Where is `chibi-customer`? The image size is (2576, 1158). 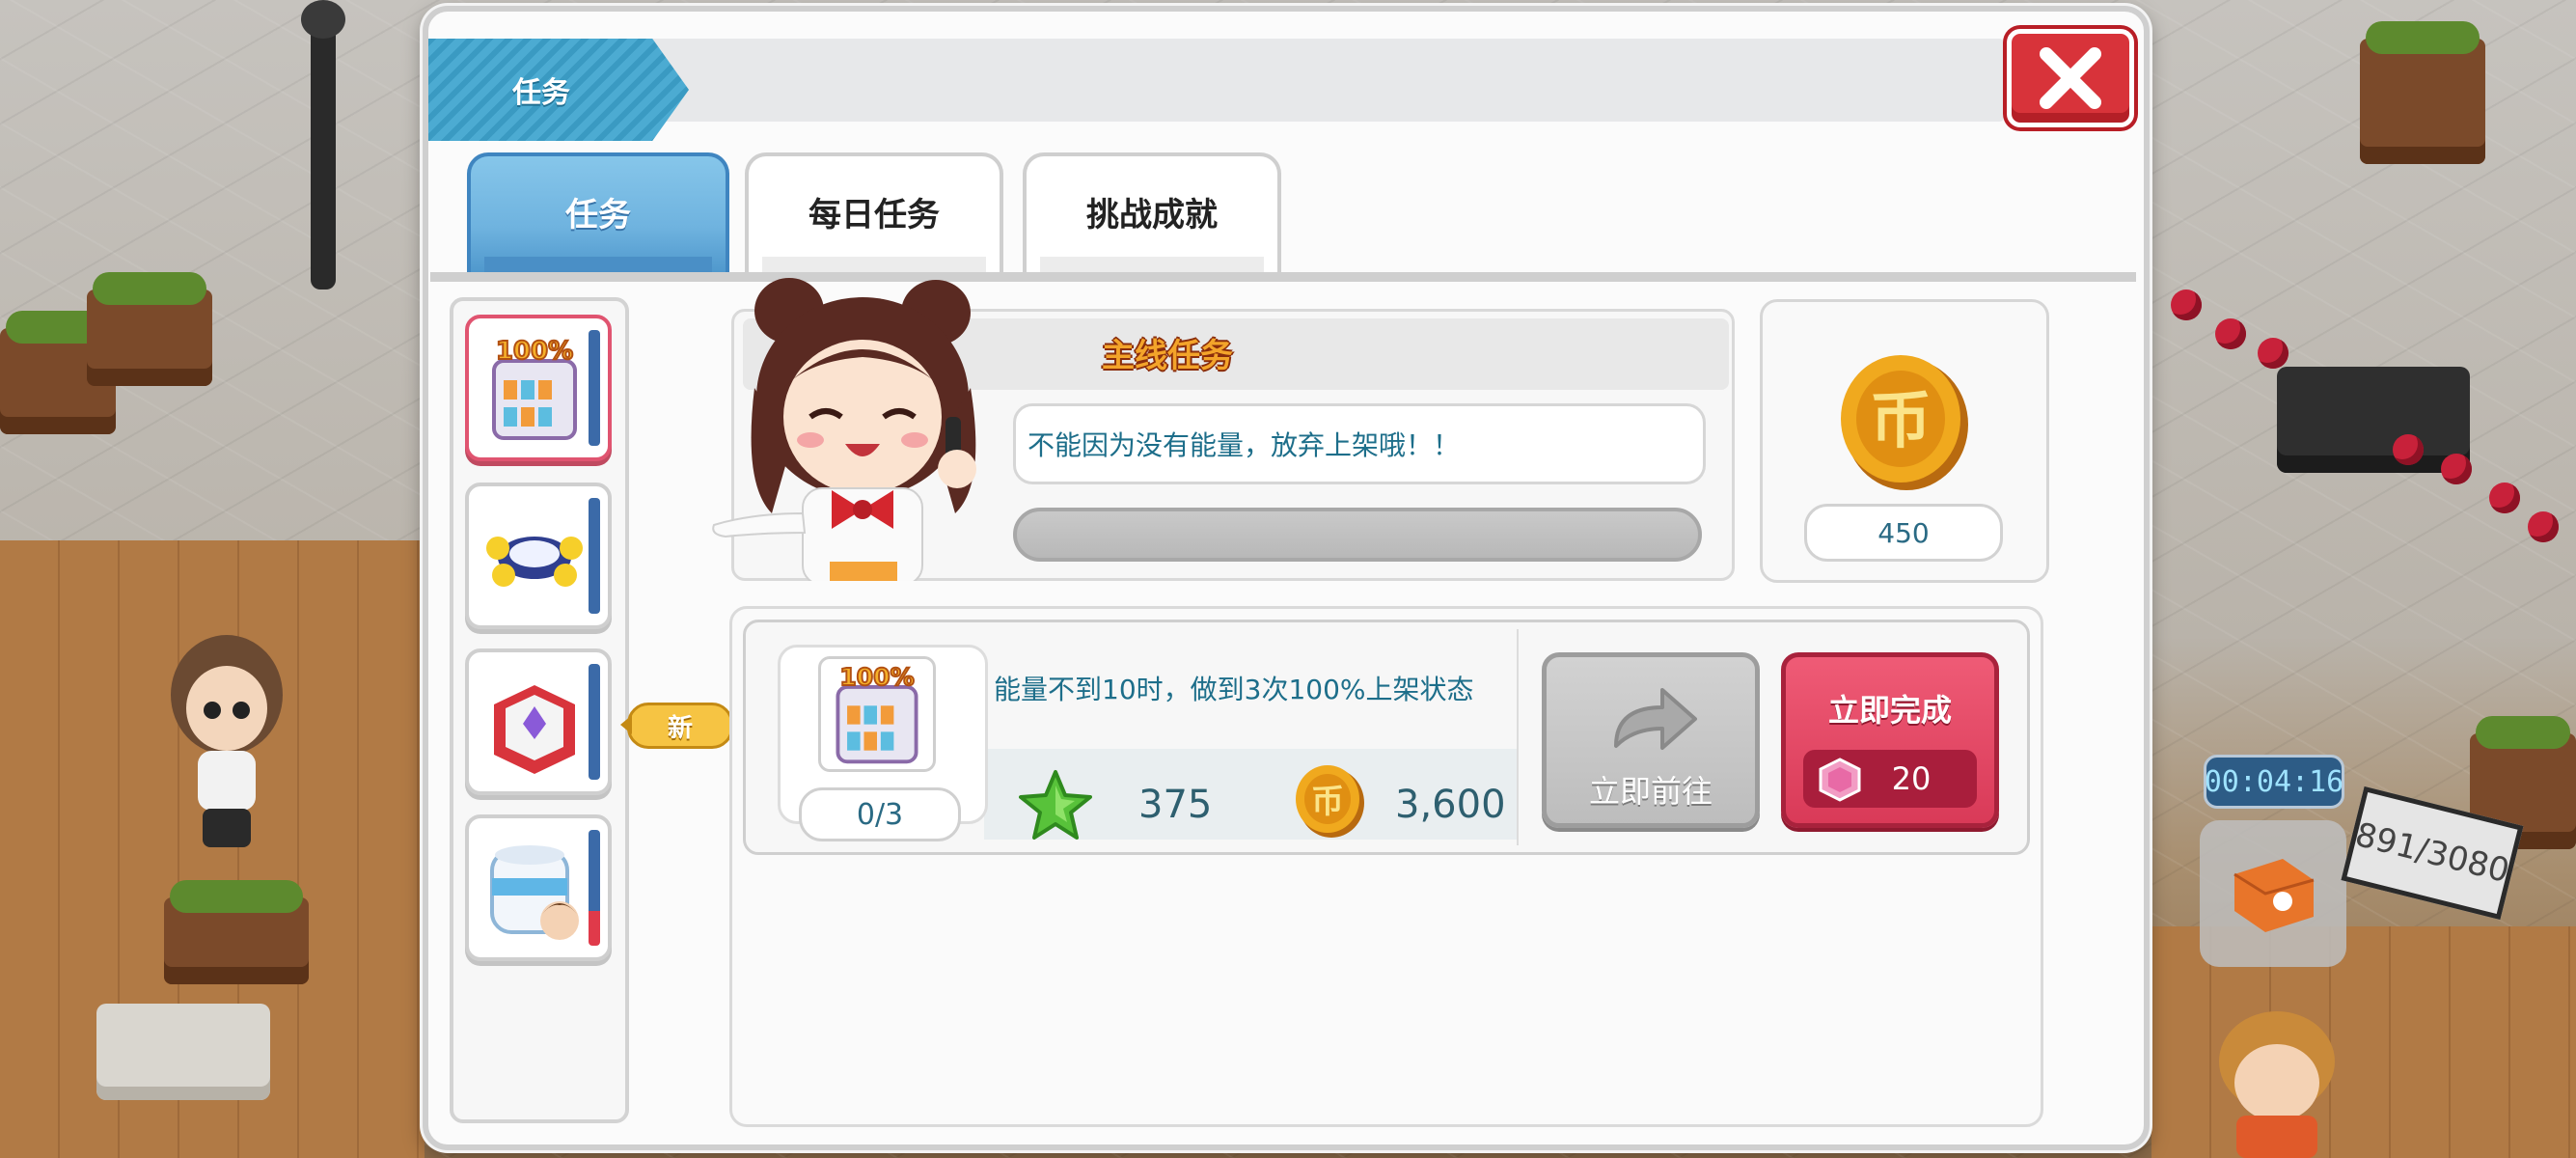
chibi-customer is located at coordinates (227, 741).